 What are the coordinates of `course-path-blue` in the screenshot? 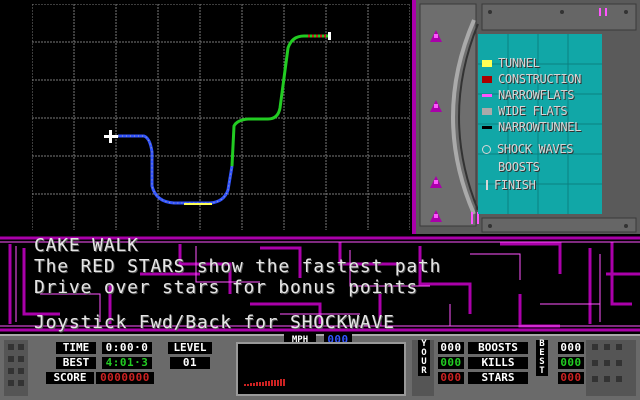 It's located at (176, 169).